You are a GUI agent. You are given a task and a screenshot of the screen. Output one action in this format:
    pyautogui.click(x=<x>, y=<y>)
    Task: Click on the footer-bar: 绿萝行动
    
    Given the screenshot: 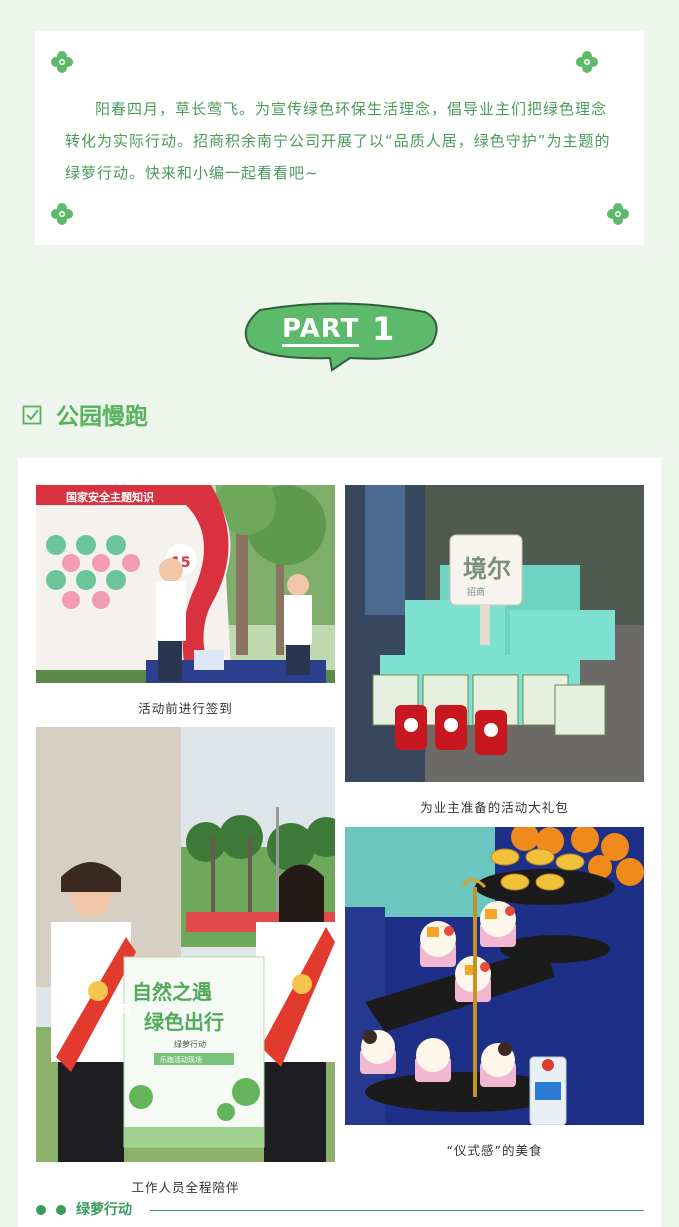 What is the action you would take?
    pyautogui.click(x=339, y=1210)
    